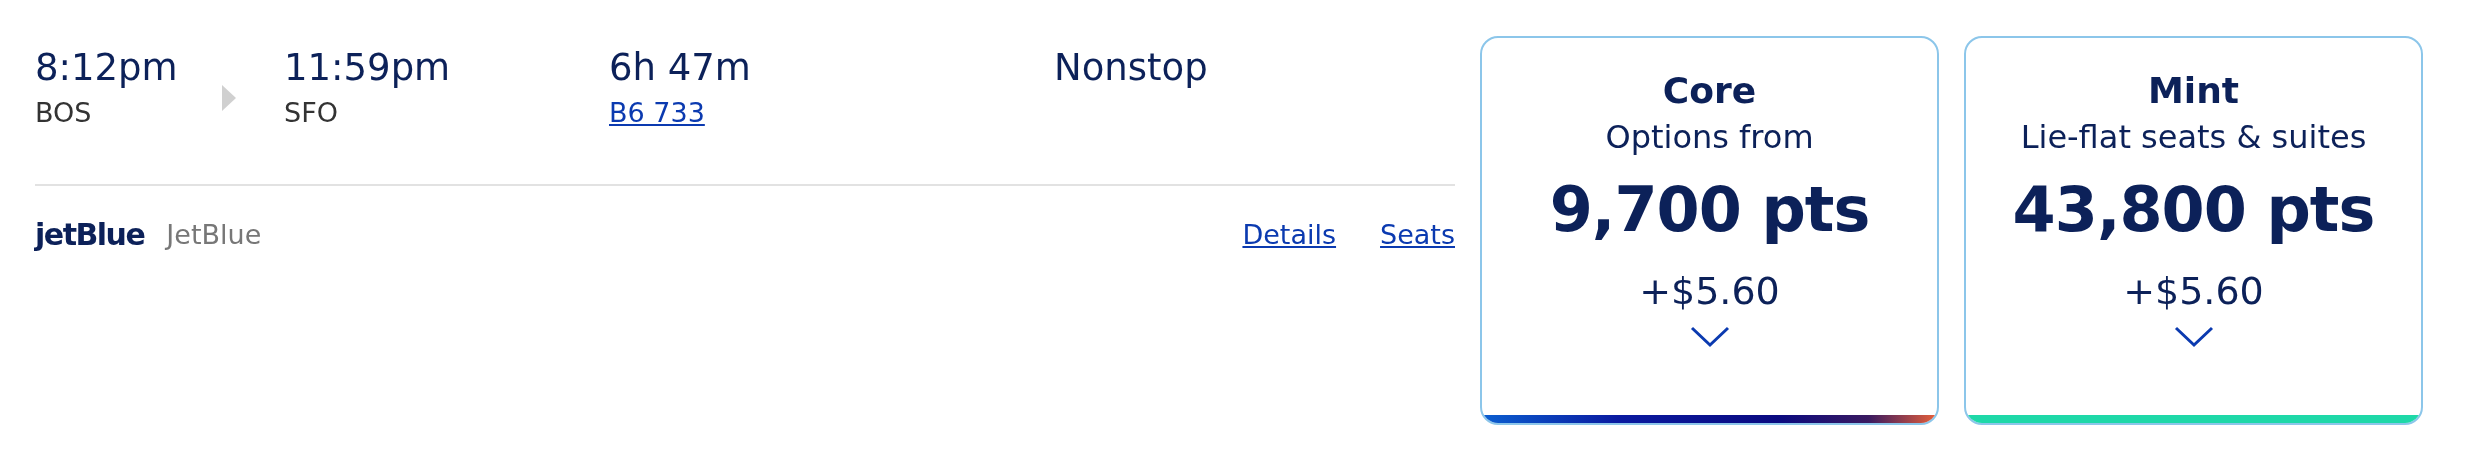 Image resolution: width=2476 pixels, height=462 pixels. Describe the element at coordinates (2193, 210) in the screenshot. I see `points-price: 43,800 pts` at that location.